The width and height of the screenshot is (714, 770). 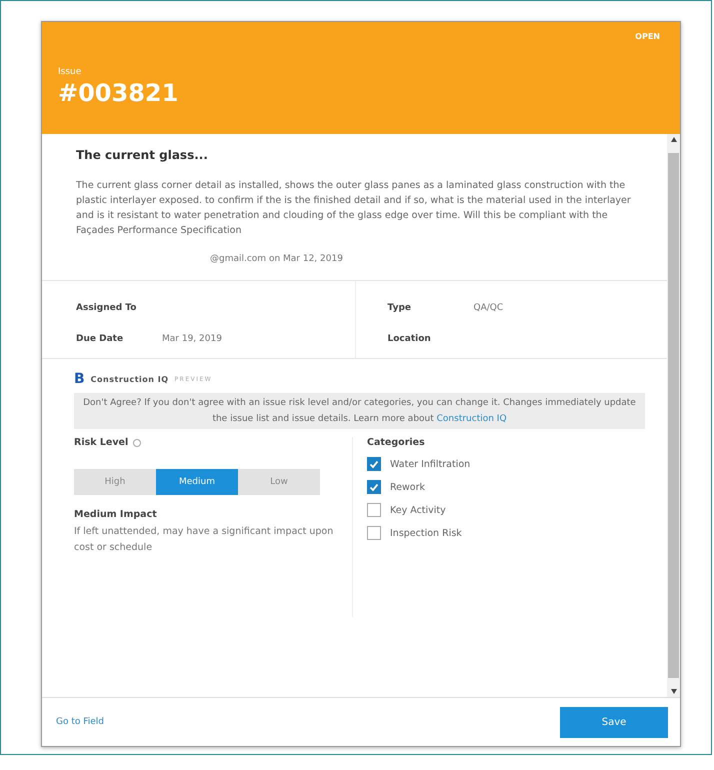 I want to click on category-label: Water Infiltration, so click(x=430, y=464).